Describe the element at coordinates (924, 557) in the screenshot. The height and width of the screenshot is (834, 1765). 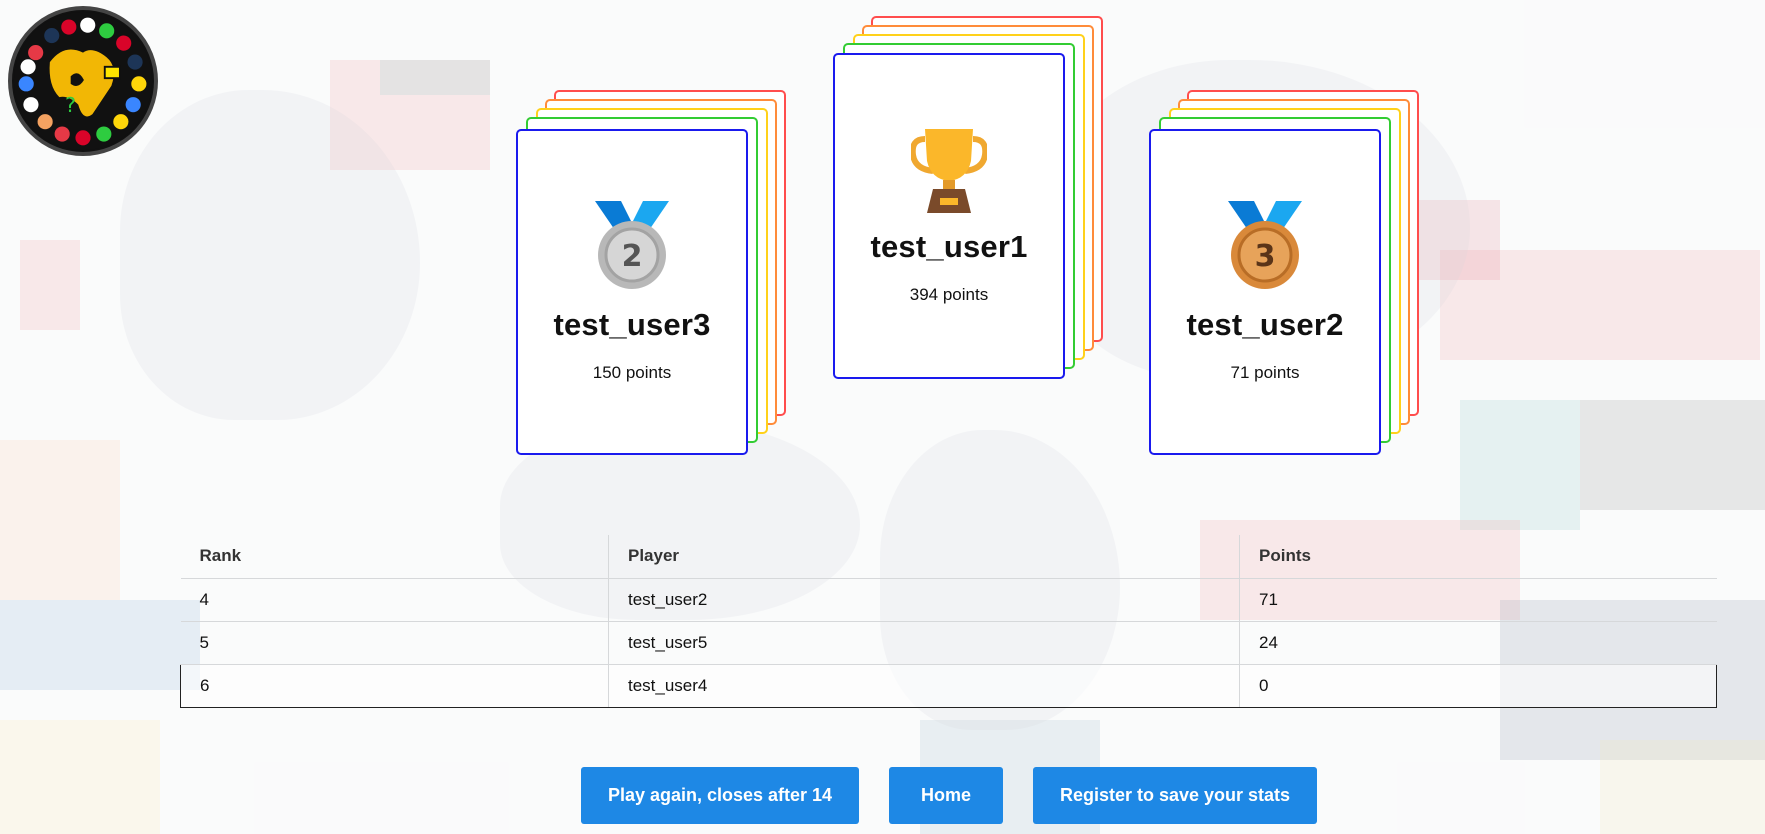
I see `column-header-player: Player` at that location.